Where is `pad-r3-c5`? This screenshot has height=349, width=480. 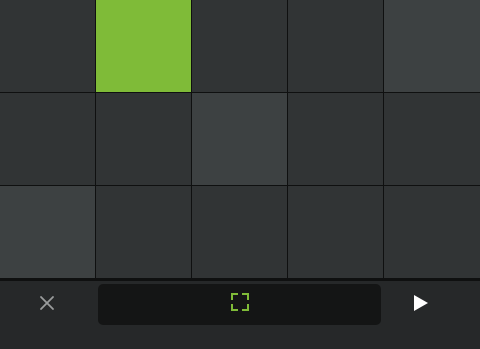
pad-r3-c5 is located at coordinates (432, 232).